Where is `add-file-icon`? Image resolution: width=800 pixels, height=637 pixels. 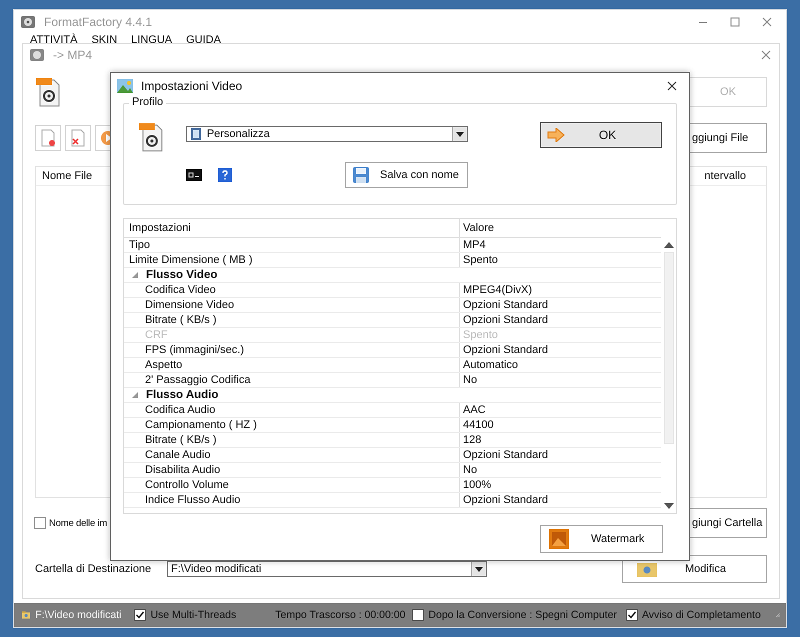 add-file-icon is located at coordinates (48, 138).